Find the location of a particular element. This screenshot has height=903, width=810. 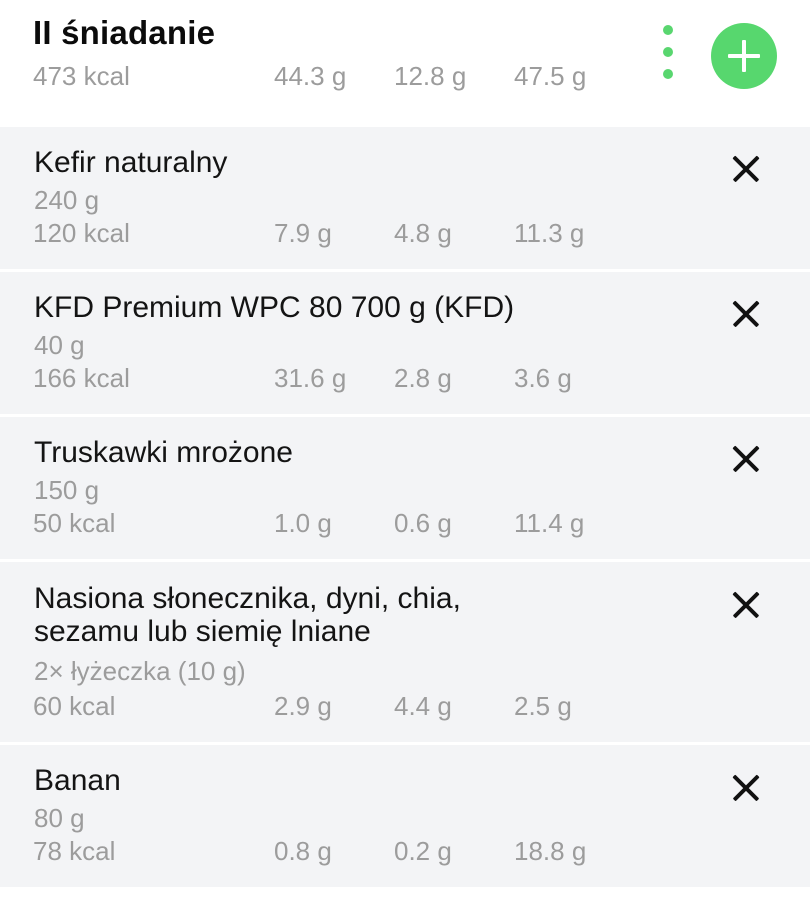

item-name-continued: sezamu lub siemię lniane is located at coordinates (202, 631).